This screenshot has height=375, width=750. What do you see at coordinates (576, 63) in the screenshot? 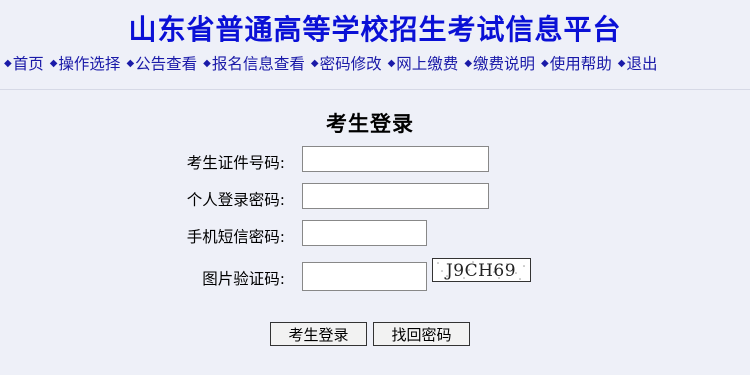
I see `nav-item-help: ◆ 使用帮助` at bounding box center [576, 63].